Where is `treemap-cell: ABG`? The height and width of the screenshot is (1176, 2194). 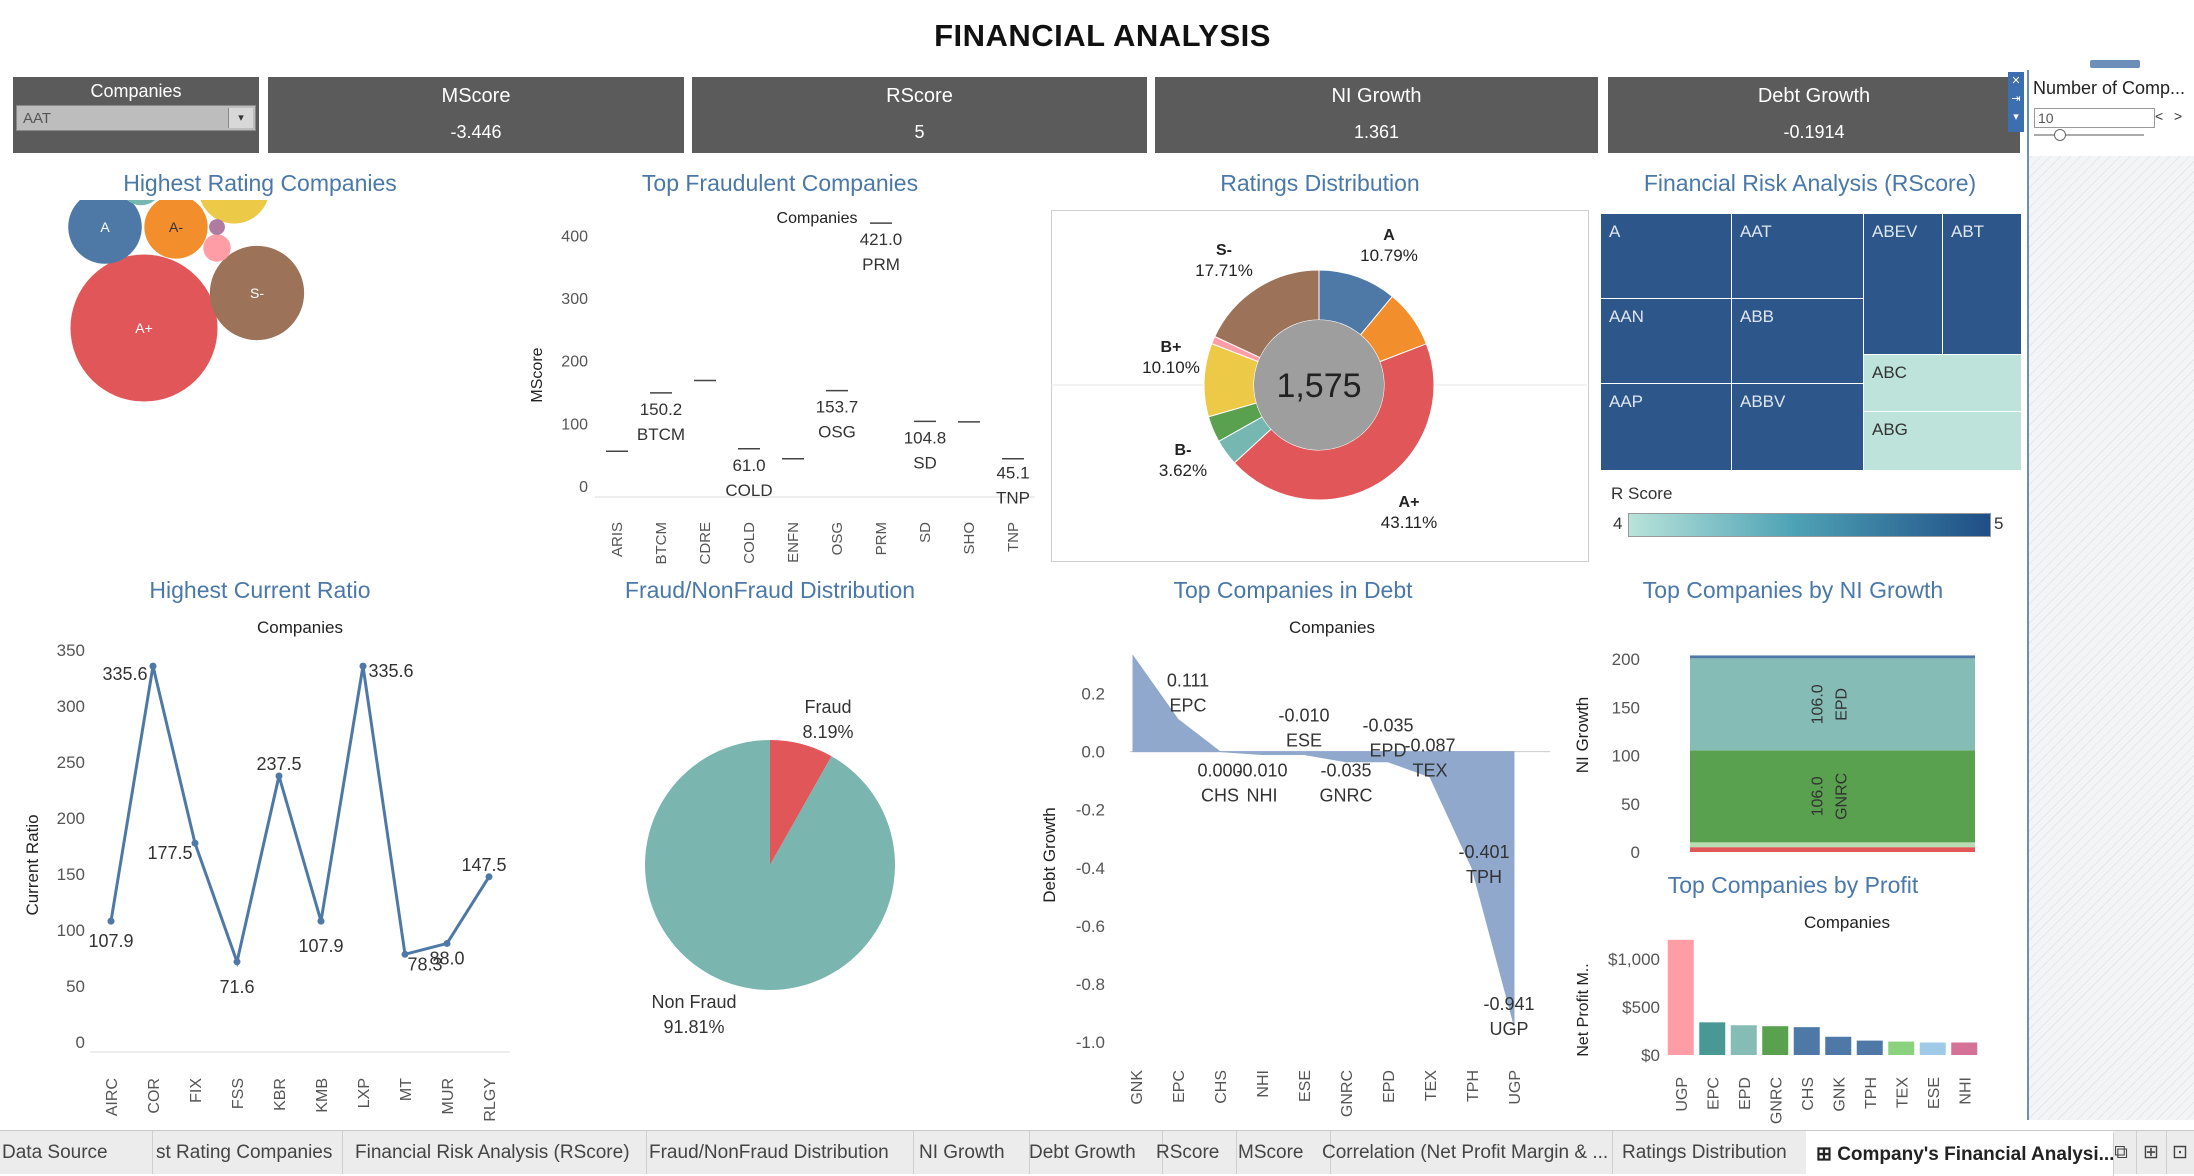 treemap-cell: ABG is located at coordinates (1942, 441).